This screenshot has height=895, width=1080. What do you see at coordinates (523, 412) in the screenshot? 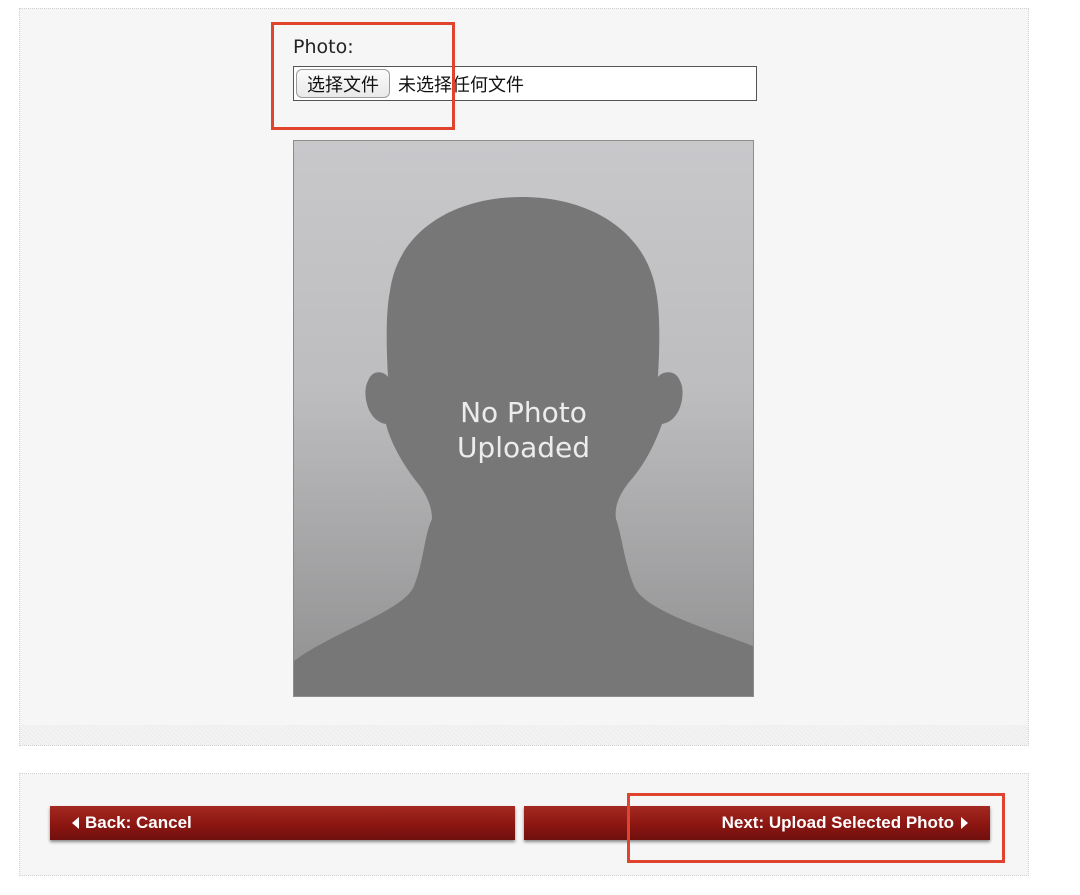
I see `no-photo-line1: No Photo` at bounding box center [523, 412].